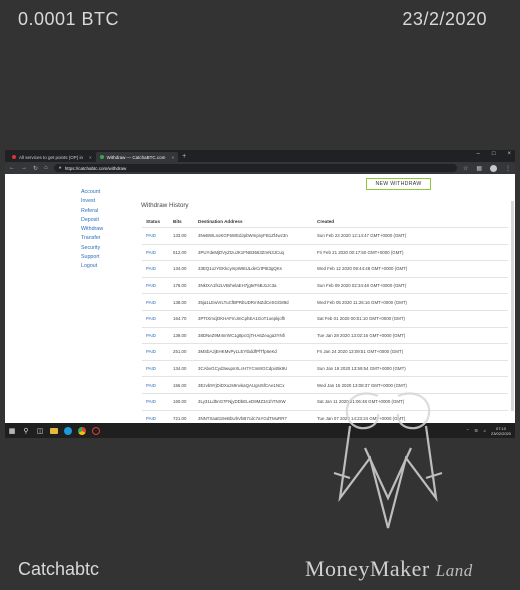 This screenshot has height=590, width=520. I want to click on nav-withdraw: Withdraw, so click(92, 229).